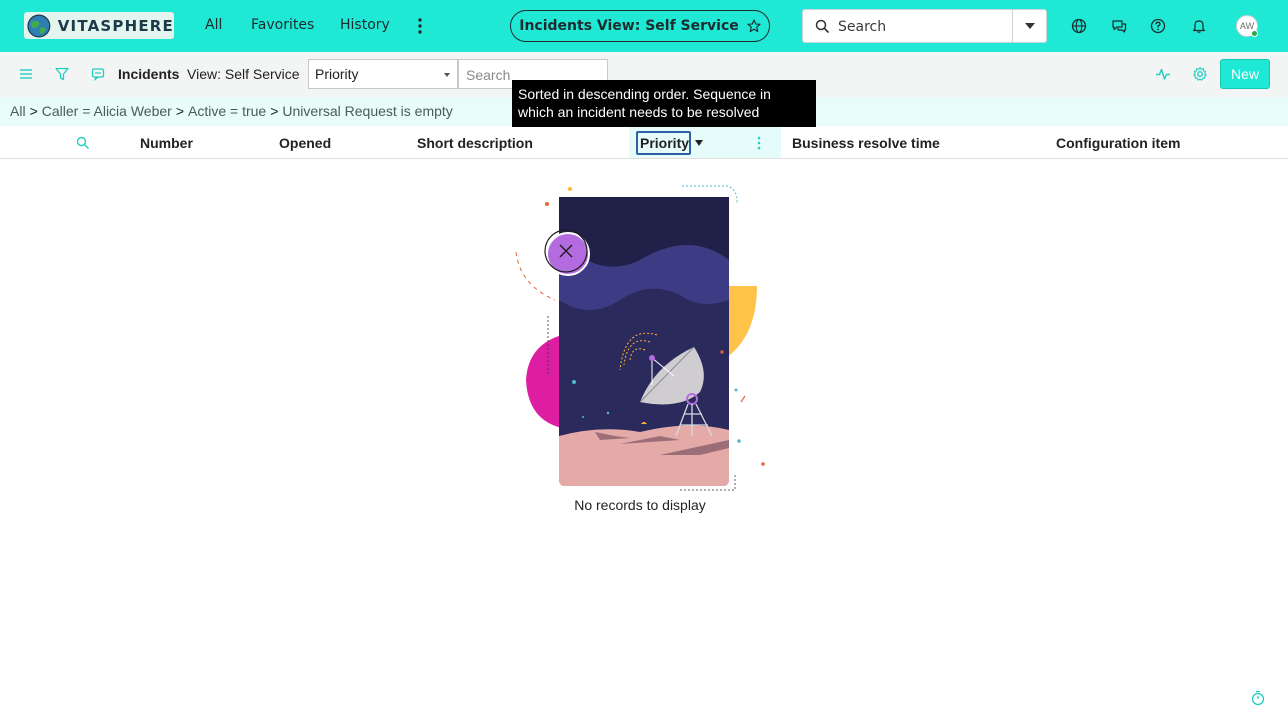 The image size is (1288, 718). What do you see at coordinates (699, 143) in the screenshot?
I see `sort-descending-icon` at bounding box center [699, 143].